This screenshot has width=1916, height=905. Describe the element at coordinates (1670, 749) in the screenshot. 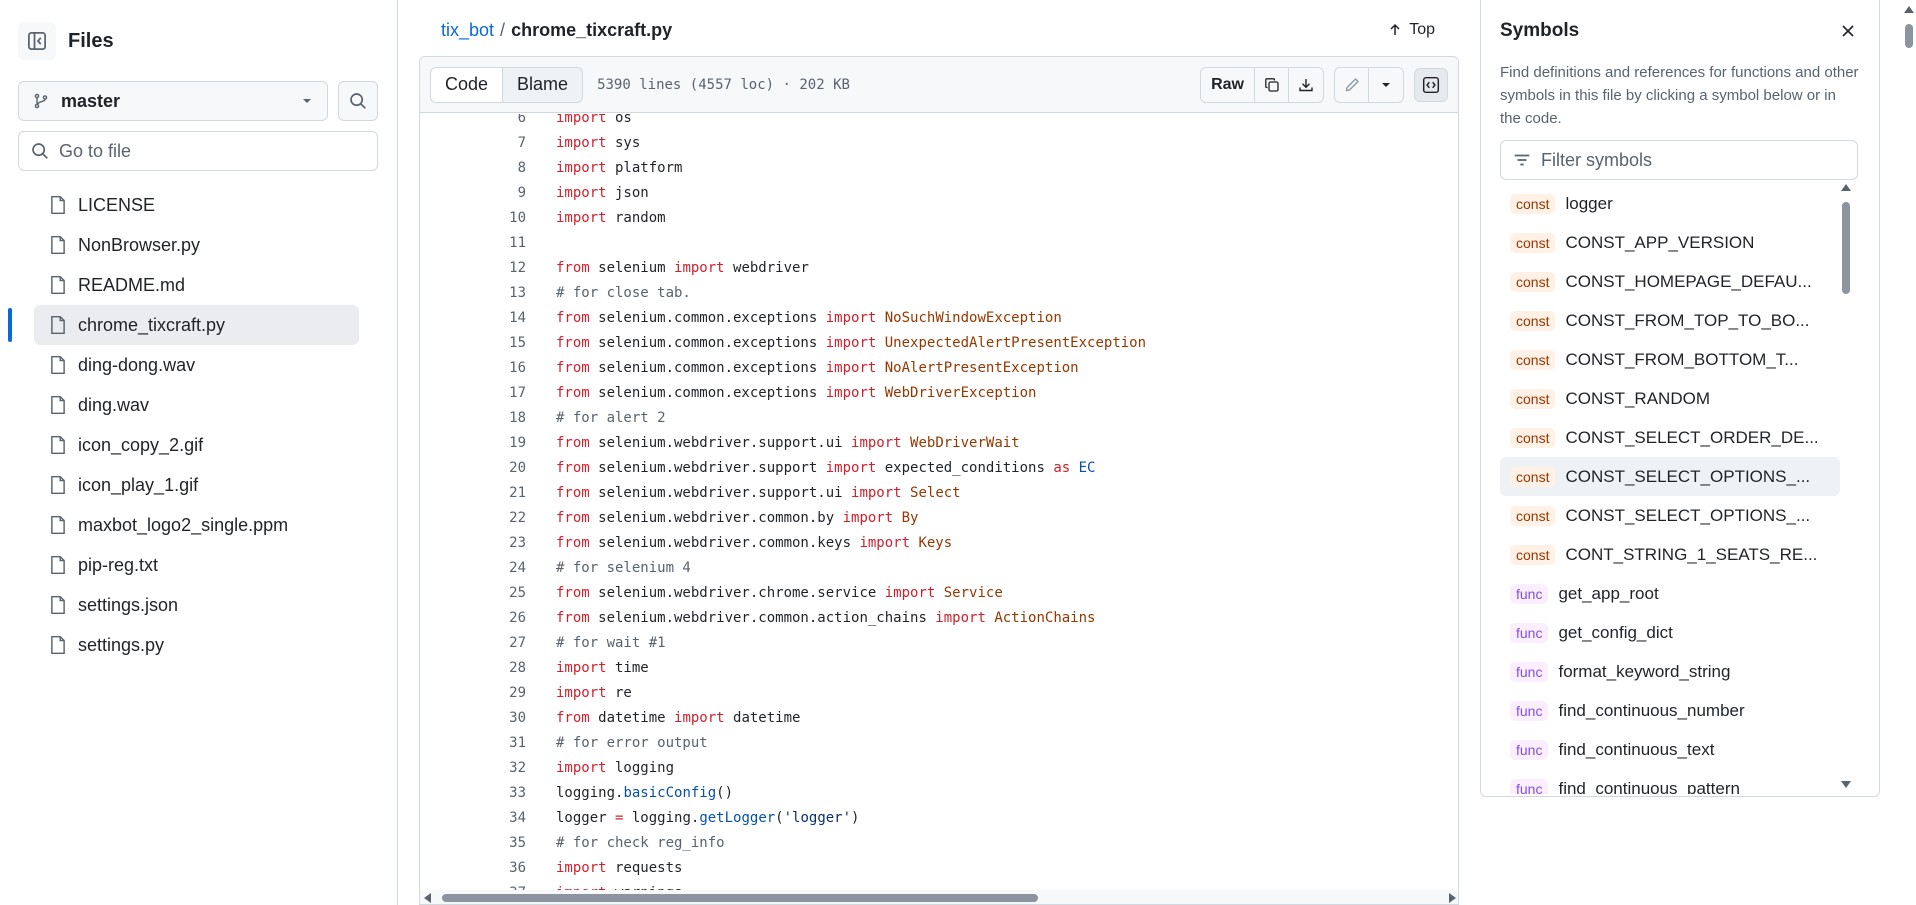

I see `symbol-item: func find_continuous_text` at that location.